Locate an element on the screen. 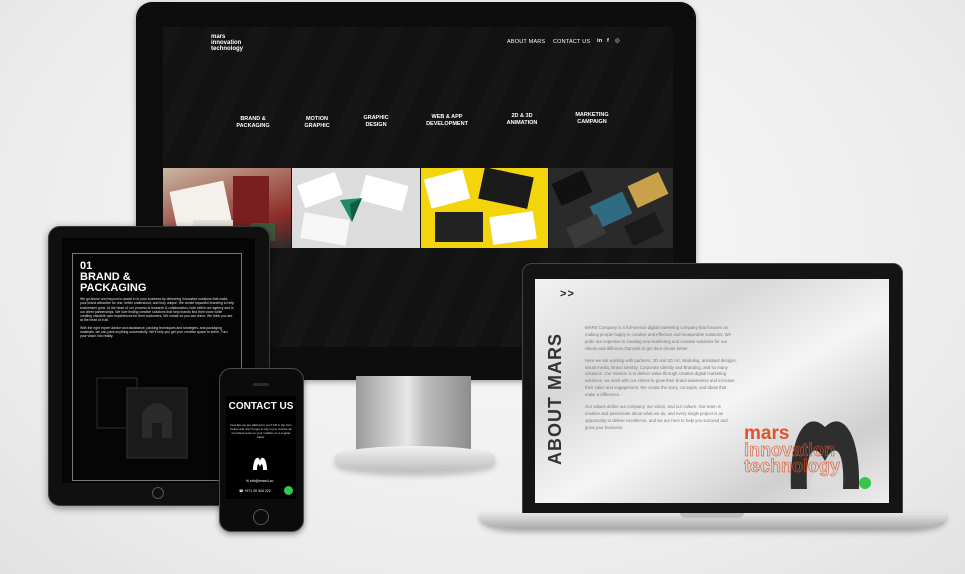  brand-tagline: innovation technology is located at coordinates (792, 458).